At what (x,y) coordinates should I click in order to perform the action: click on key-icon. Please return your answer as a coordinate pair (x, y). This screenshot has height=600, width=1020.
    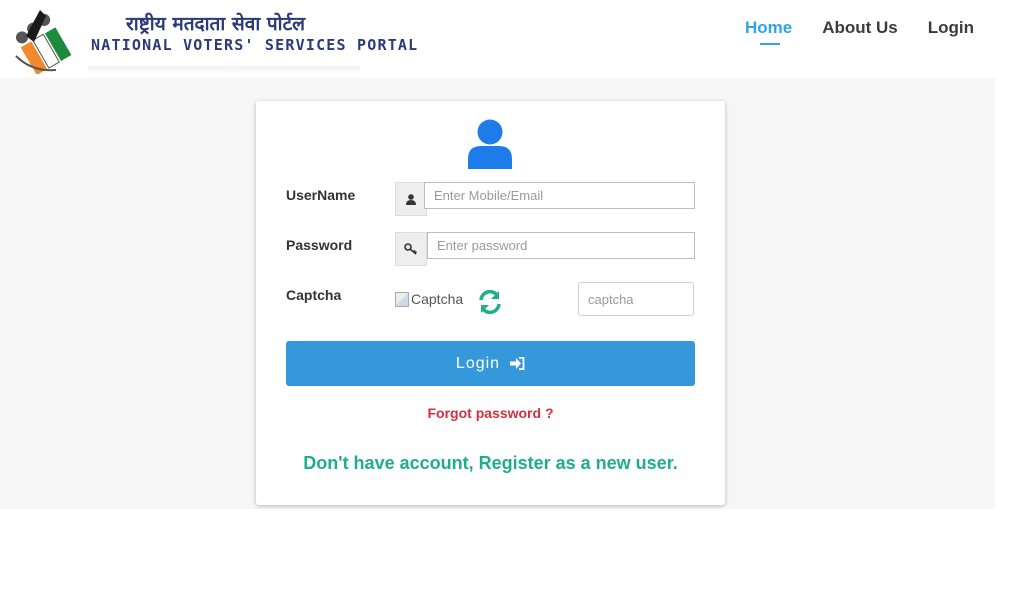
    Looking at the image, I should click on (410, 249).